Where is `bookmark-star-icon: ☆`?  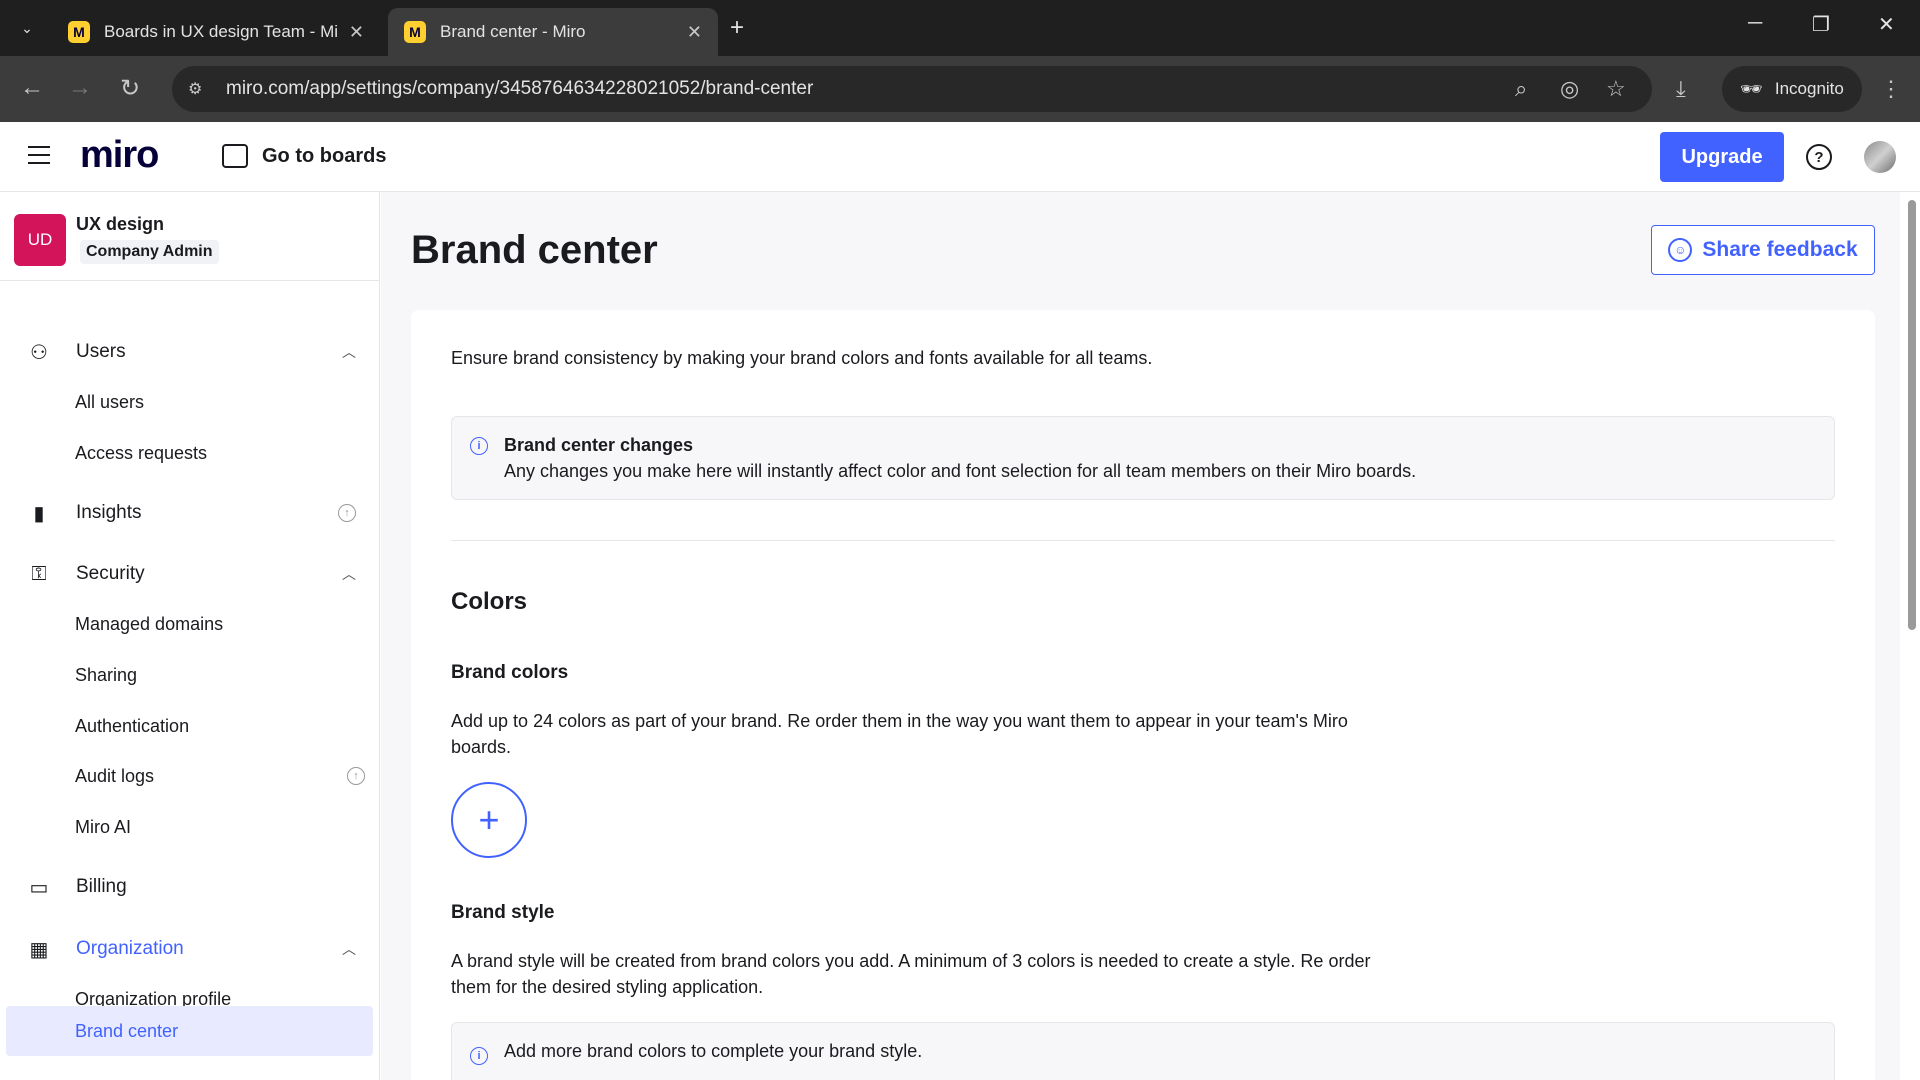
bookmark-star-icon: ☆ is located at coordinates (1616, 89).